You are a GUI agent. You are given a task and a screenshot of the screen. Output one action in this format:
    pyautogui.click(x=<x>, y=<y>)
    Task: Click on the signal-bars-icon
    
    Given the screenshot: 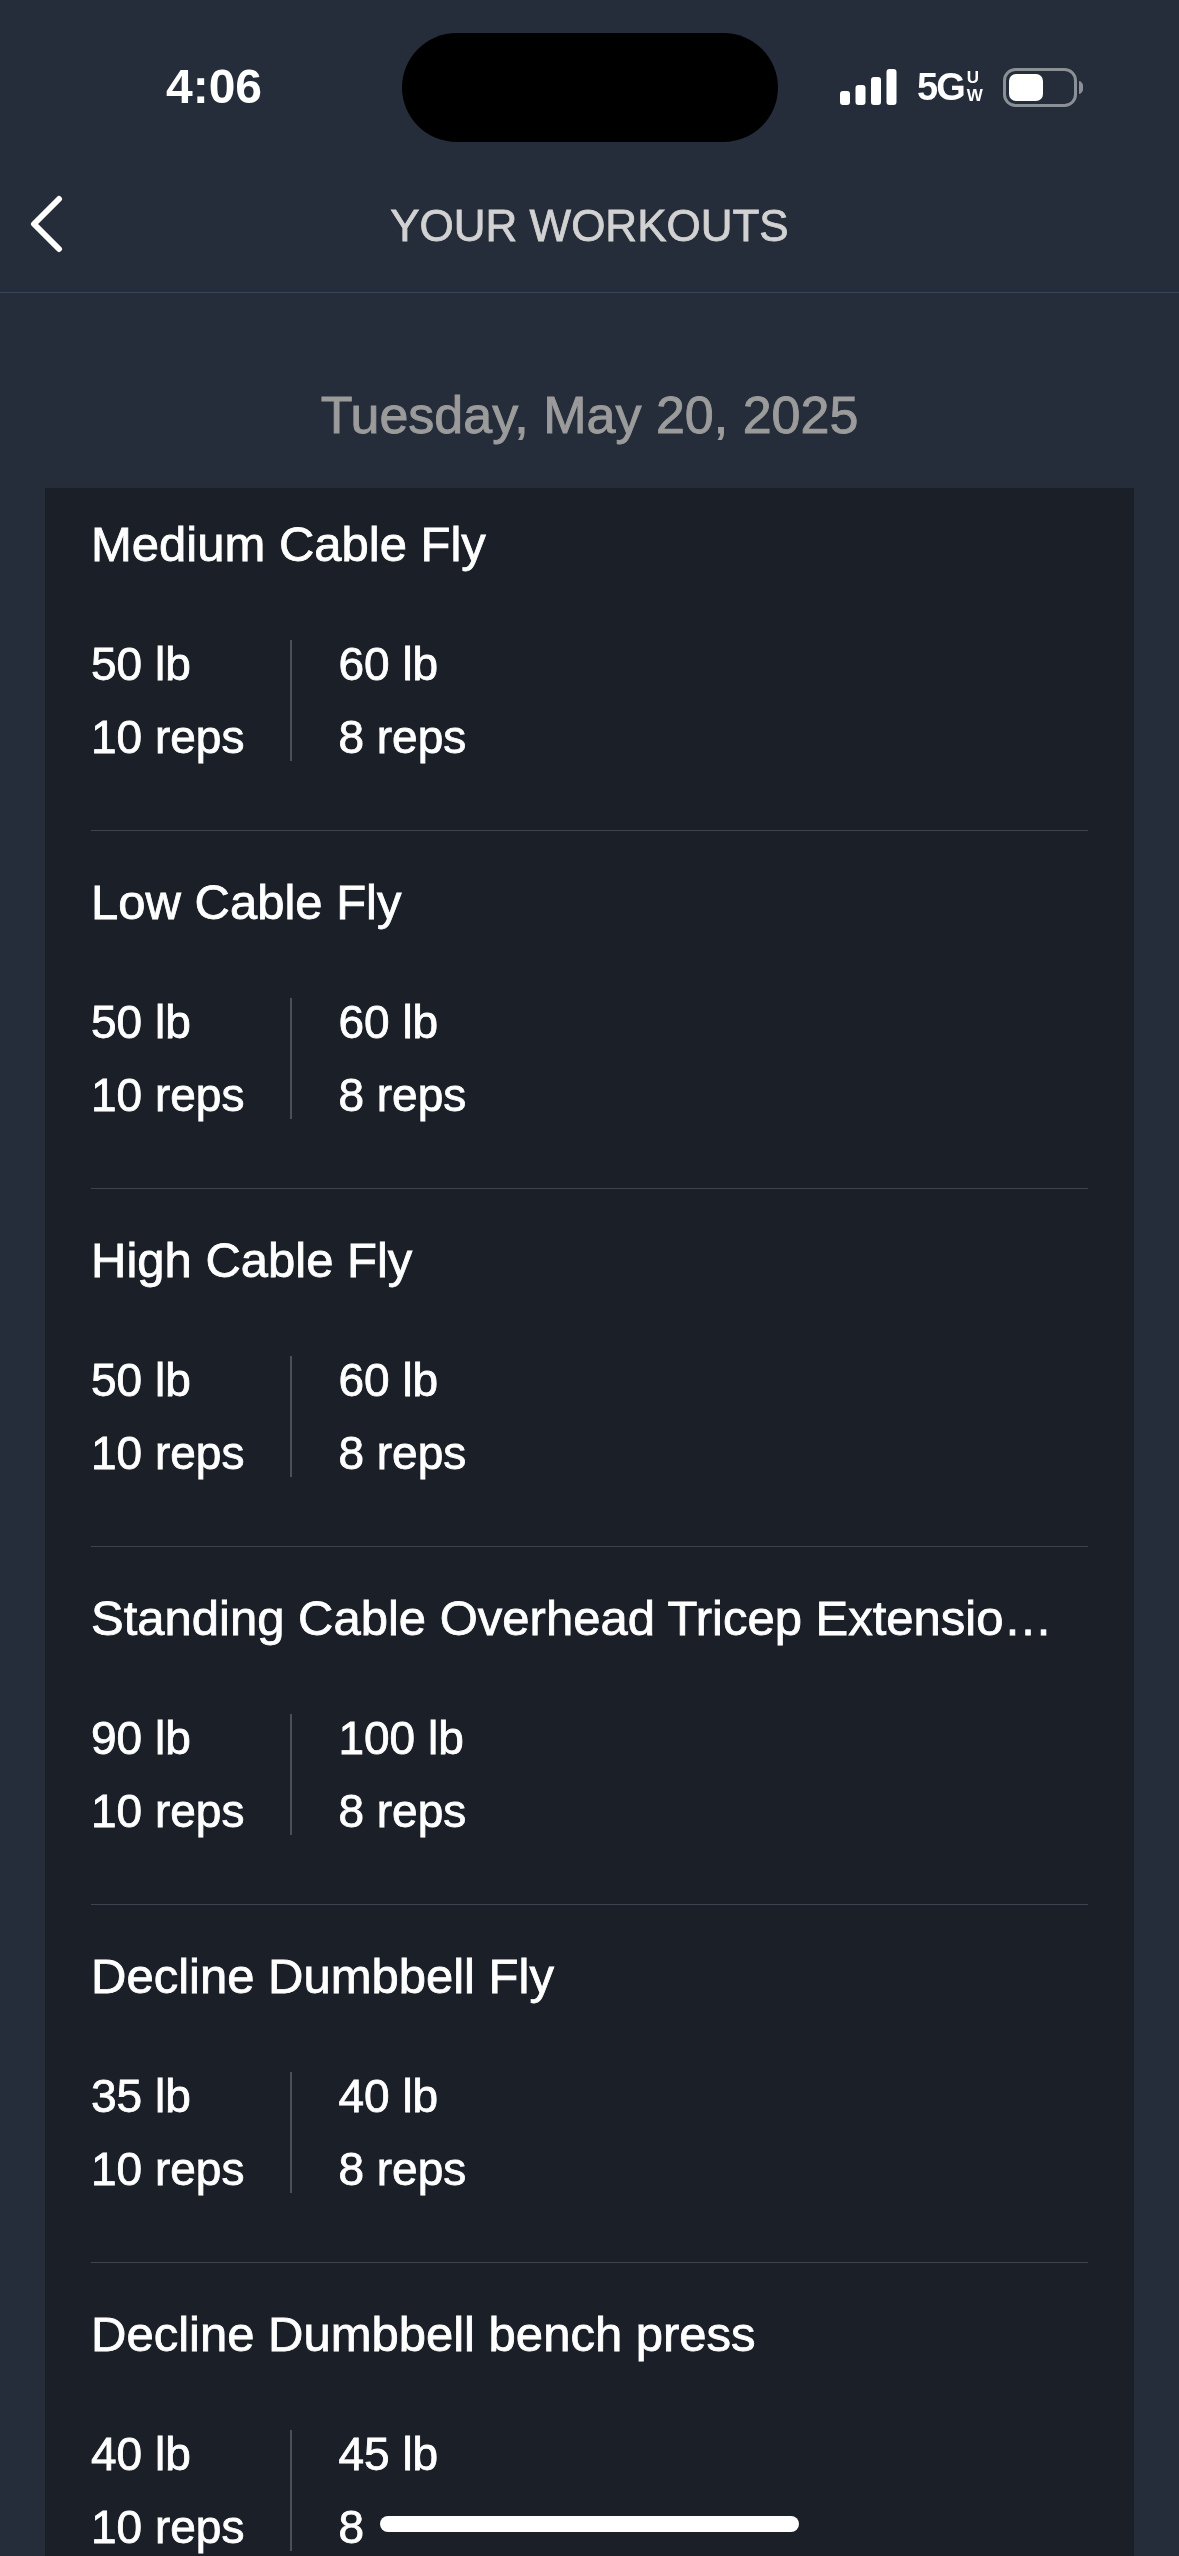 What is the action you would take?
    pyautogui.click(x=868, y=87)
    